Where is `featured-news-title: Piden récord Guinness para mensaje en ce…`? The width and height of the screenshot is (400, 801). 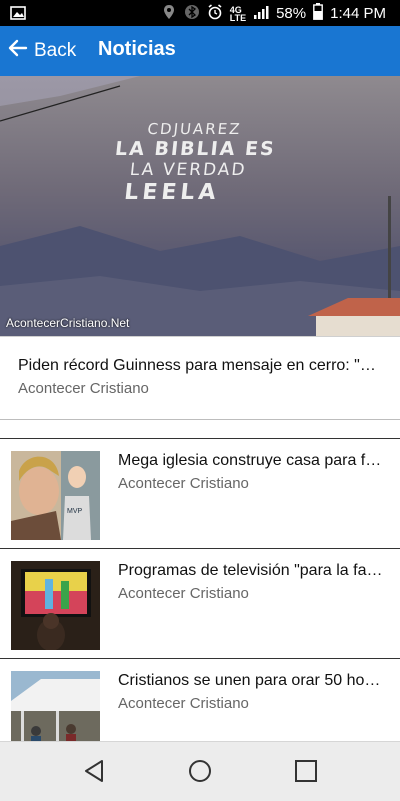 featured-news-title: Piden récord Guinness para mensaje en ce… is located at coordinates (201, 365).